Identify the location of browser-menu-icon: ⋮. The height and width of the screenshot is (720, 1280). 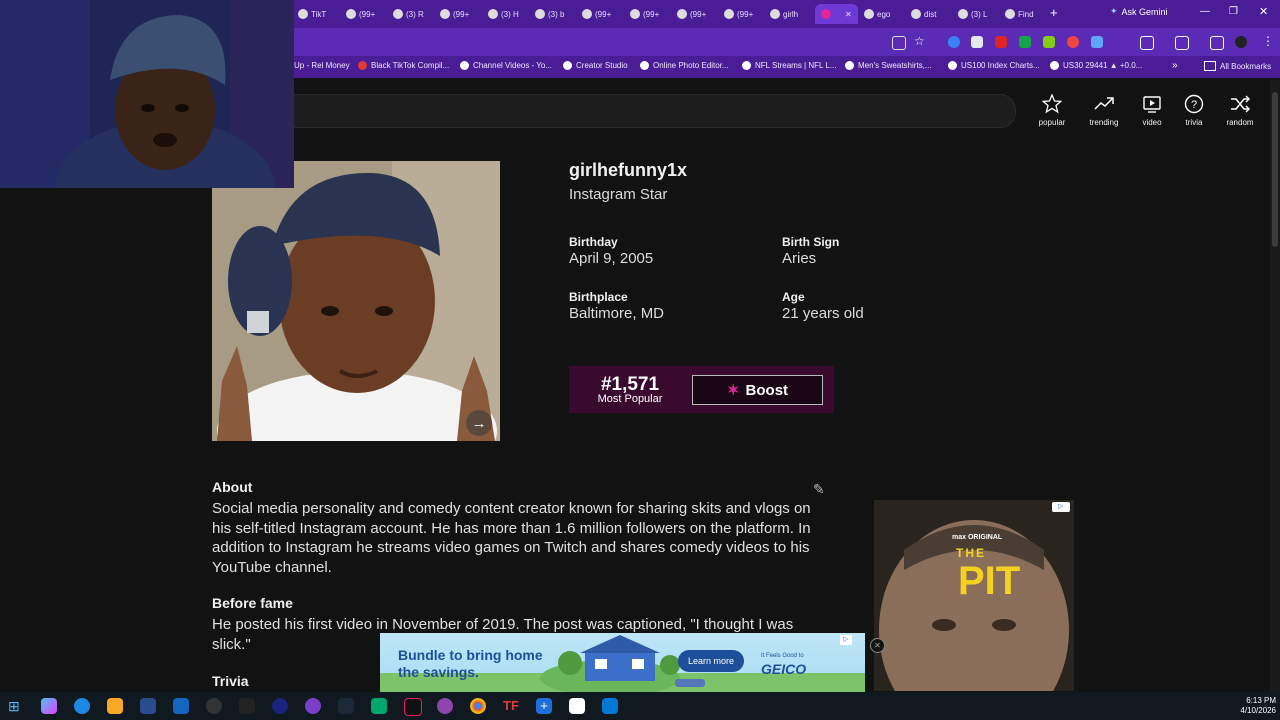
(1268, 41).